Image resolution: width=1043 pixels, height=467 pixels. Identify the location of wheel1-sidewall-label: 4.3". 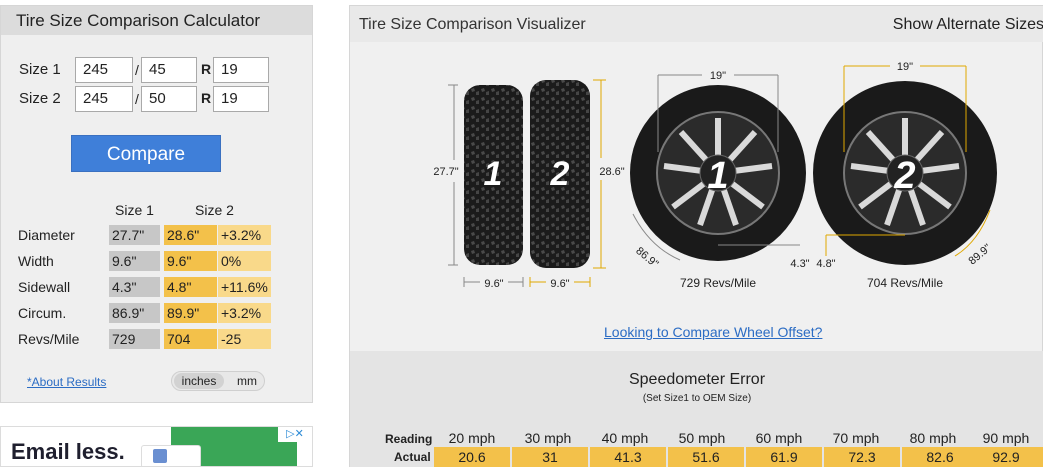
(799, 264).